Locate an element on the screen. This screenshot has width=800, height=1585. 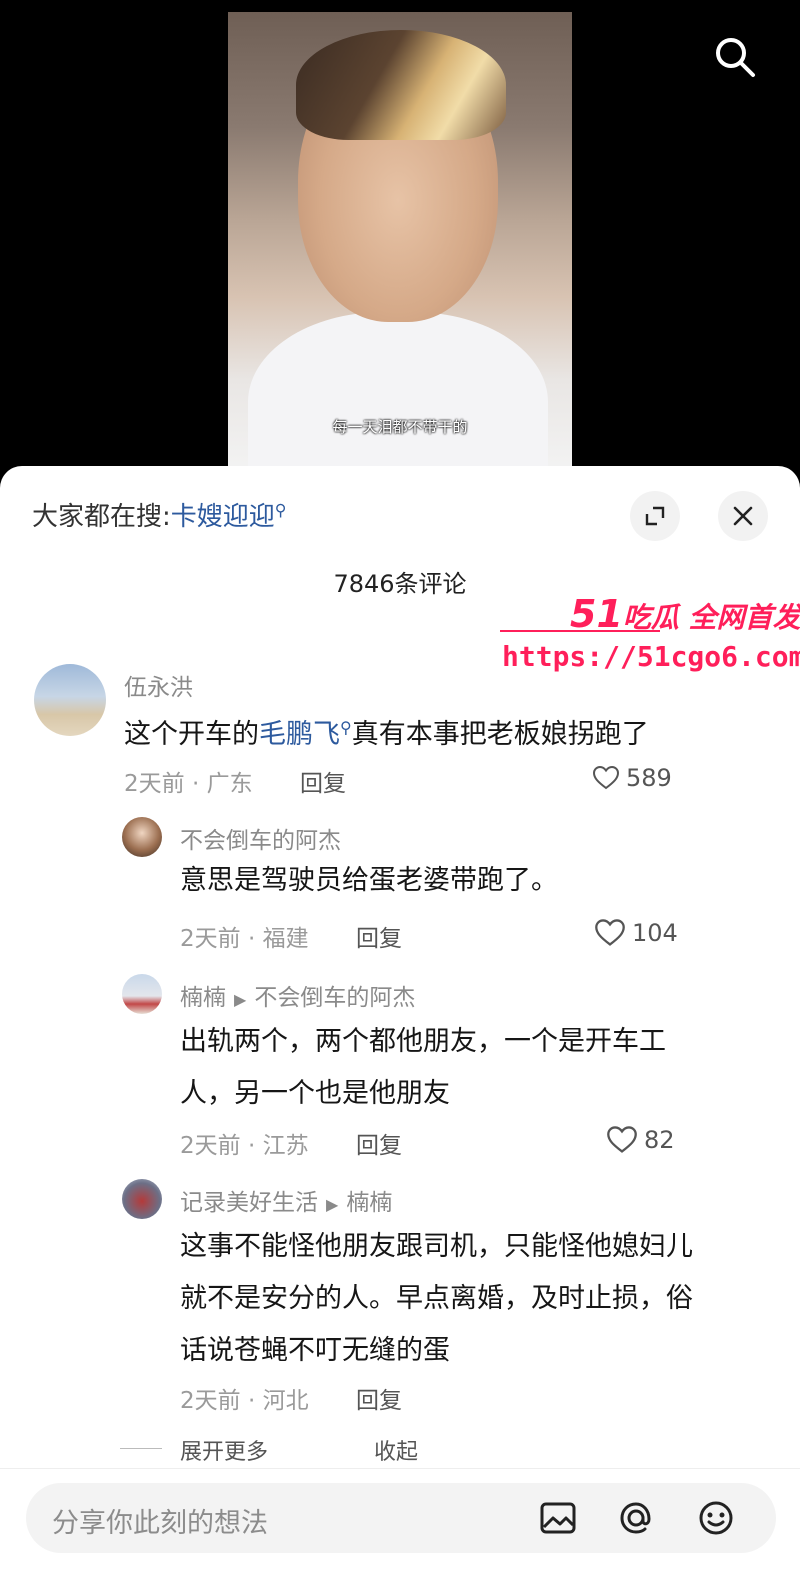
comment-text: 意思是驾驶员给蛋老婆带跑了。 is located at coordinates (369, 880).